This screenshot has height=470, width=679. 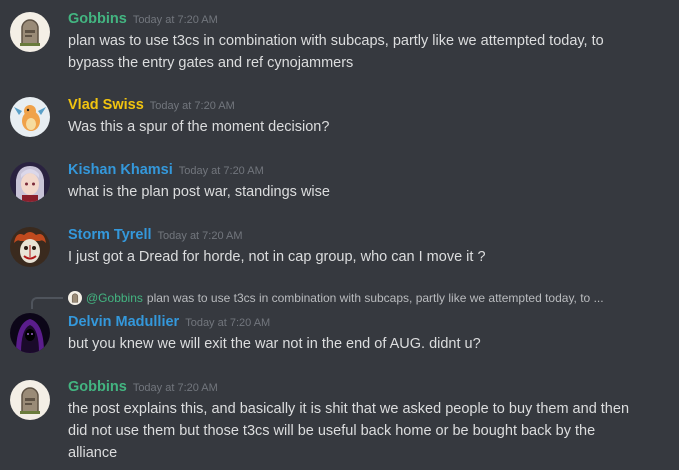 What do you see at coordinates (114, 298) in the screenshot?
I see `reply-mention: @Gobbins` at bounding box center [114, 298].